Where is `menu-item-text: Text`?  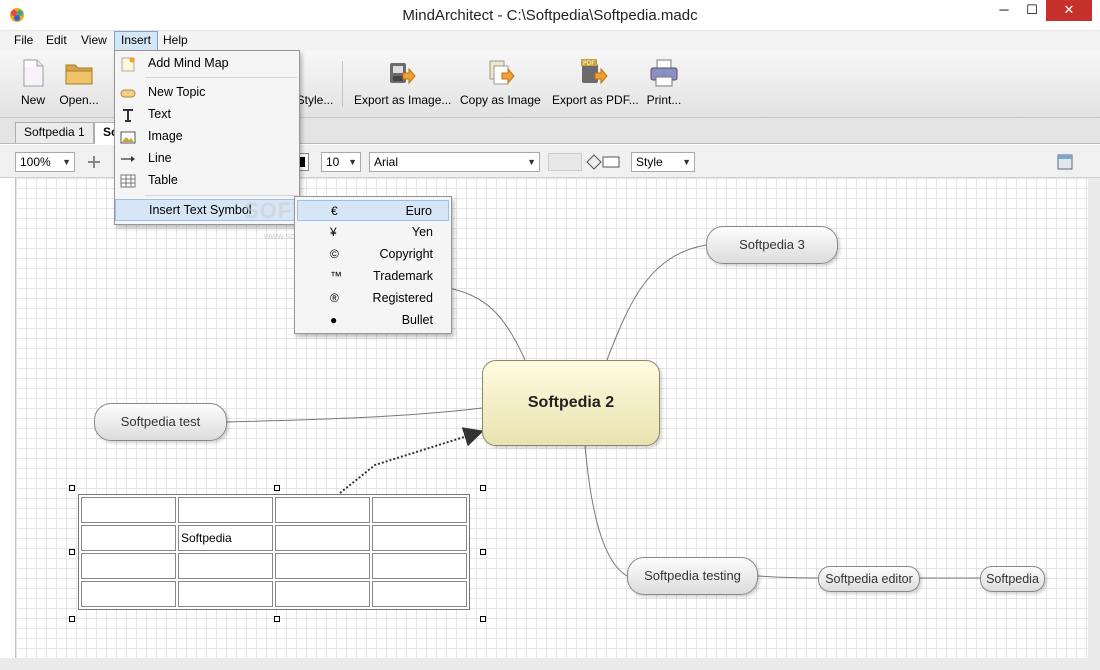 menu-item-text: Text is located at coordinates (207, 115).